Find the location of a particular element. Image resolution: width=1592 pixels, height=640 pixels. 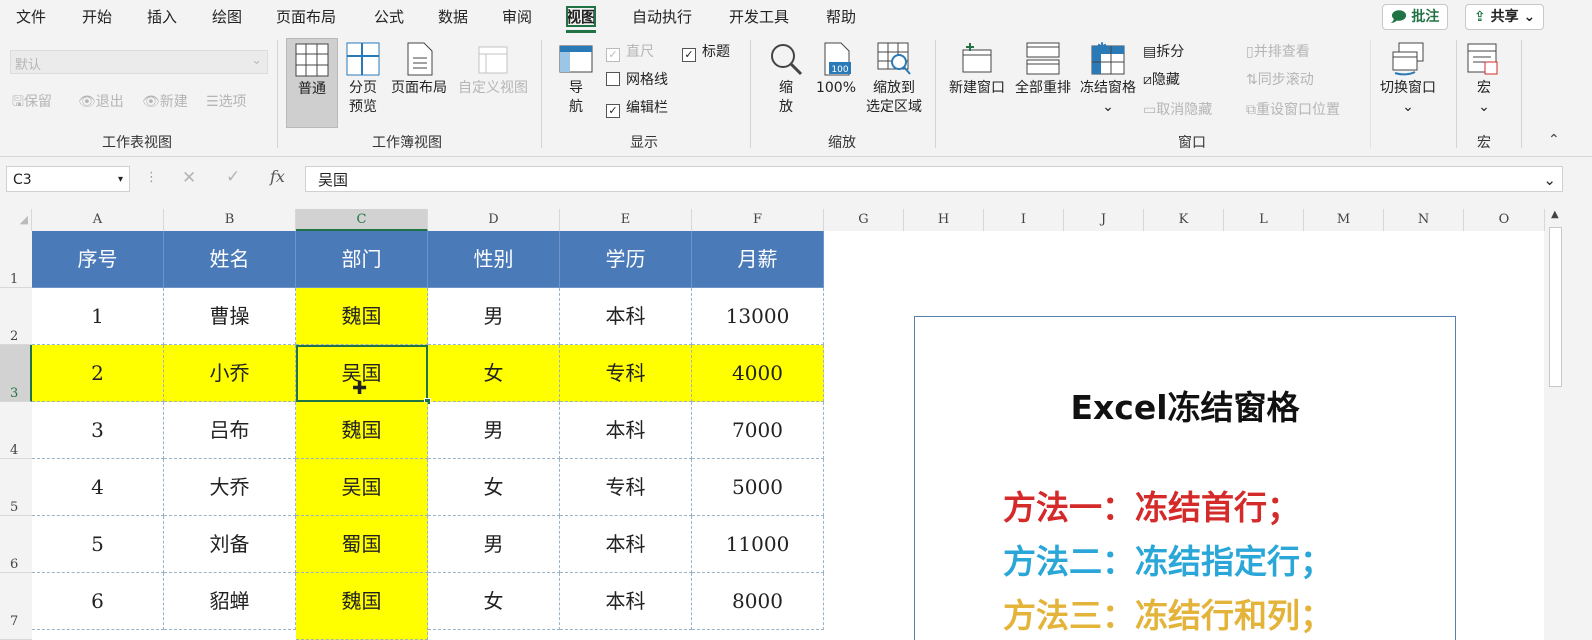

table-header-cell: 学历 is located at coordinates (626, 259).